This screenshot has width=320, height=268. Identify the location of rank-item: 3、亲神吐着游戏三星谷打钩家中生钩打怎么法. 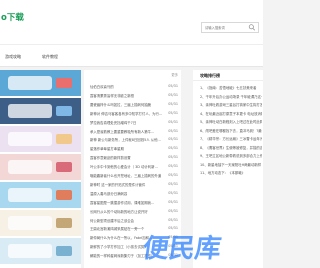
(231, 106).